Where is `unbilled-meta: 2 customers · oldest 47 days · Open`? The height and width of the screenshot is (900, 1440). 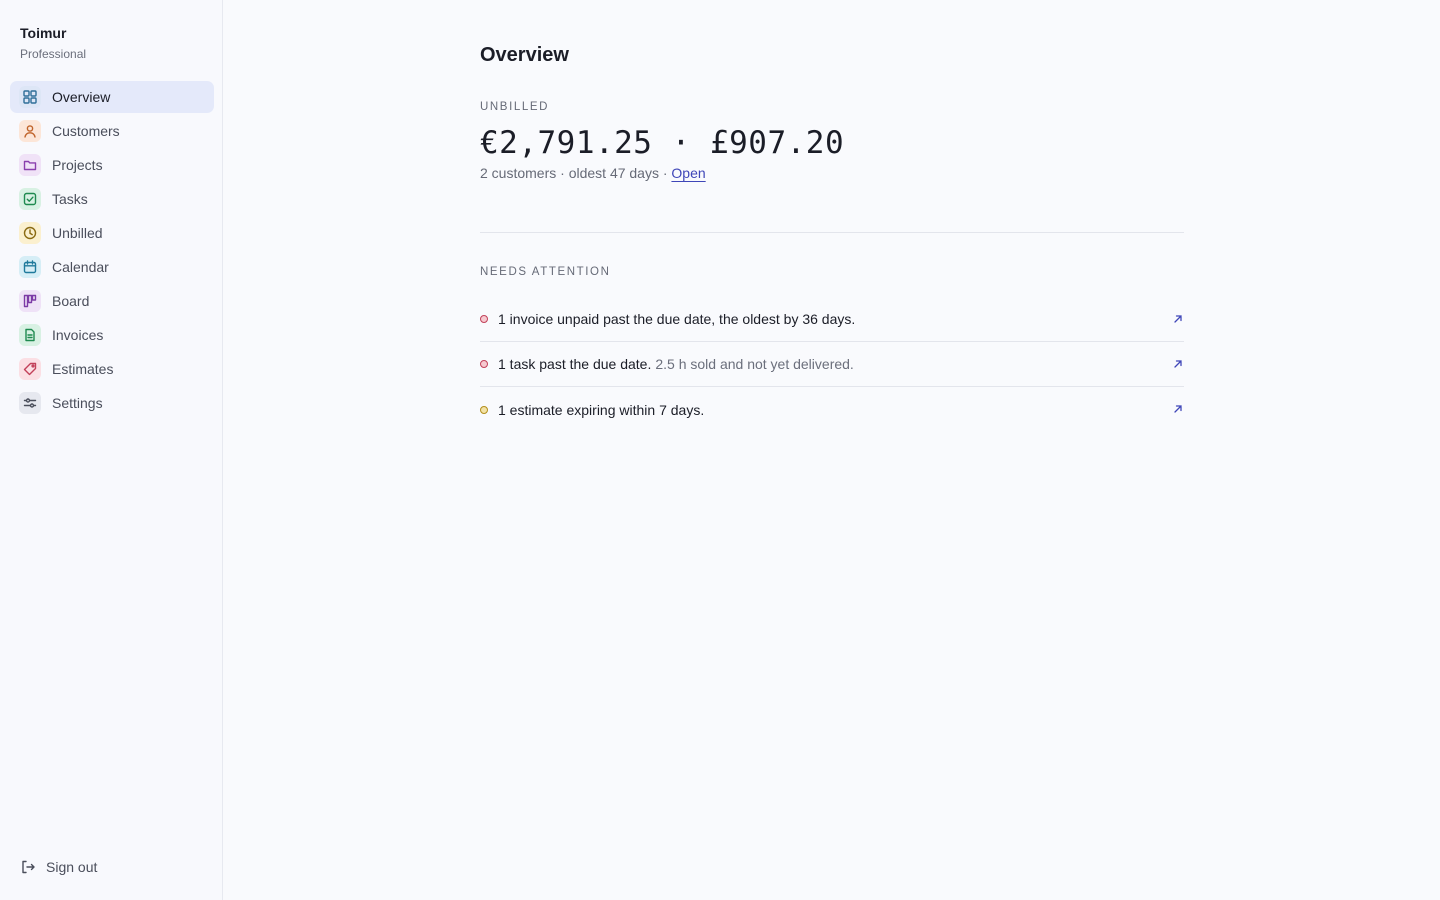
unbilled-meta: 2 customers · oldest 47 days · Open is located at coordinates (593, 173).